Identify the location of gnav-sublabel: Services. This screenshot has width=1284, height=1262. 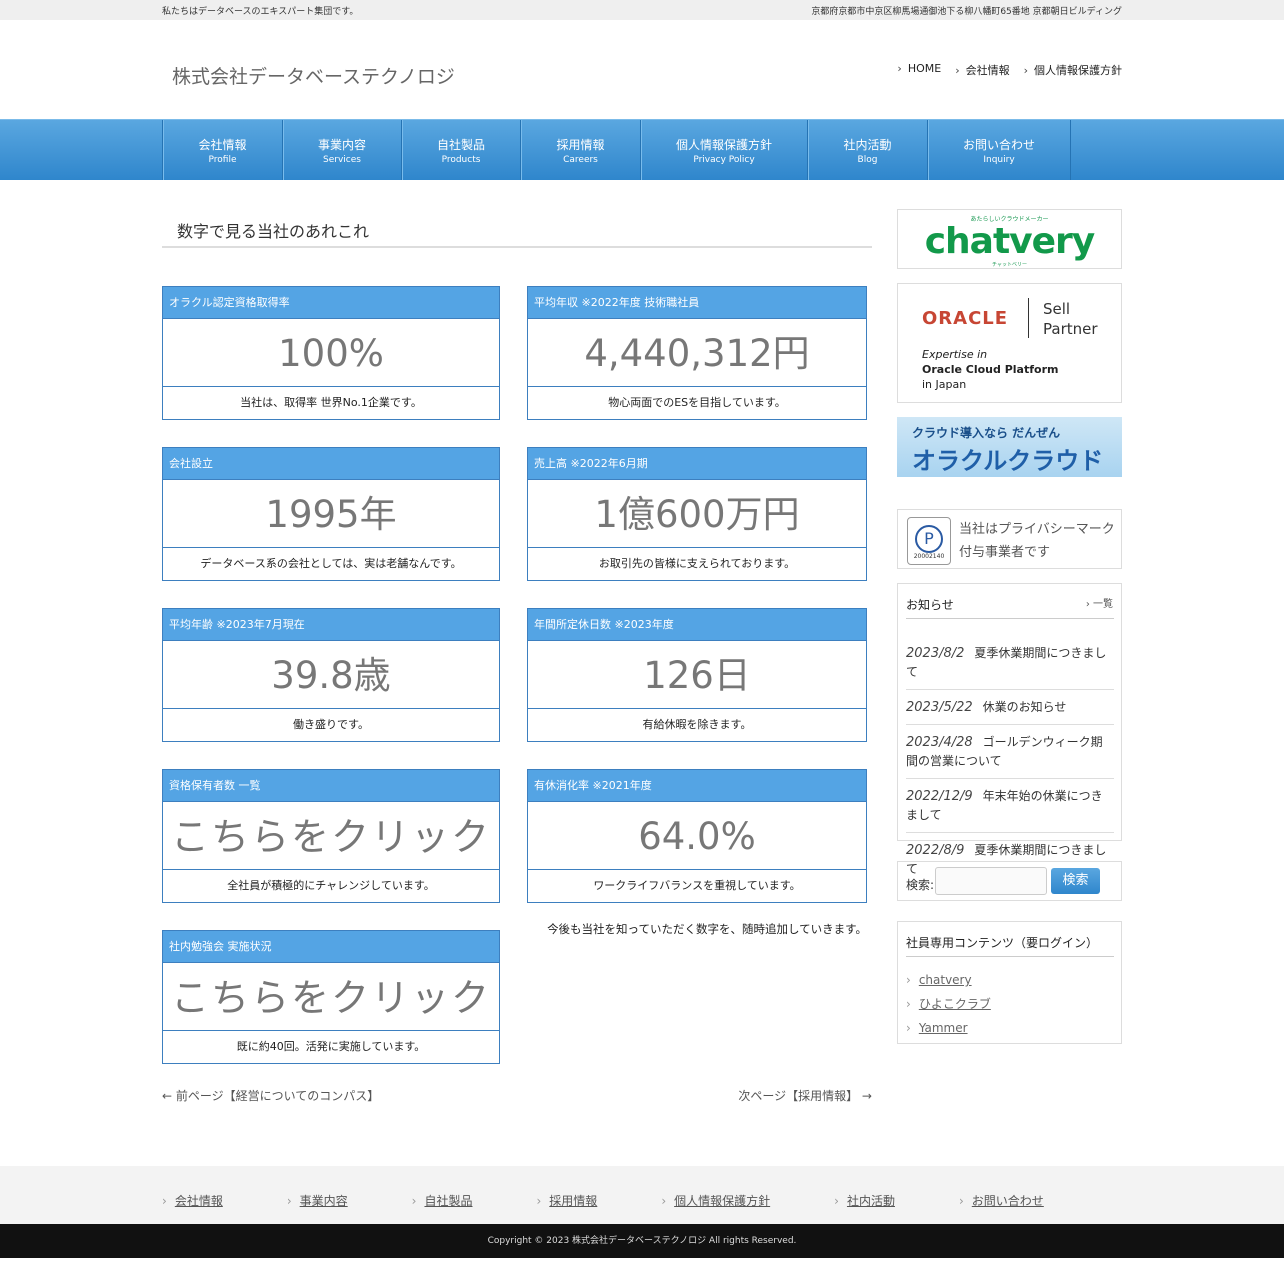
(342, 160).